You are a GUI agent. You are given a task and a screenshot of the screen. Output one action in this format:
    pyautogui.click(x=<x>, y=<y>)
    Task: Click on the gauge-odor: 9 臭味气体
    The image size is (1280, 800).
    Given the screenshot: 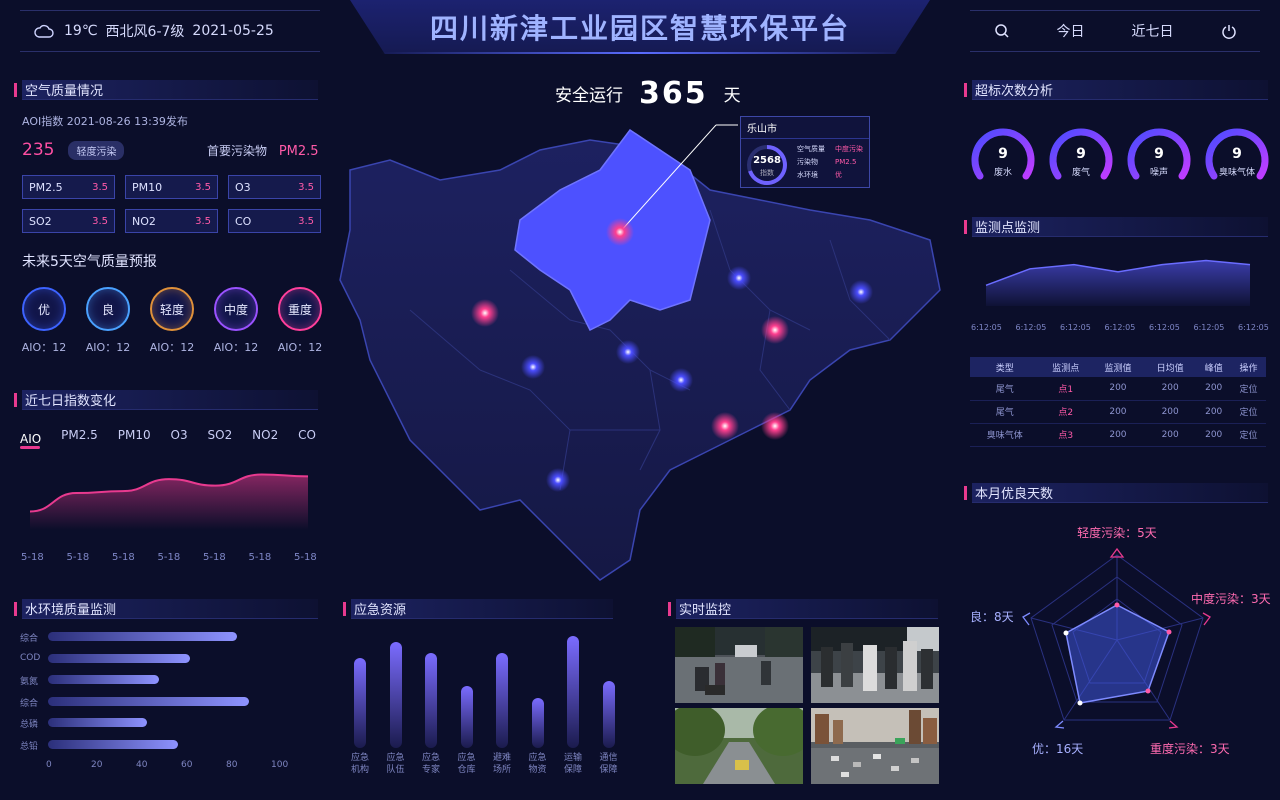 What is the action you would take?
    pyautogui.click(x=1237, y=154)
    